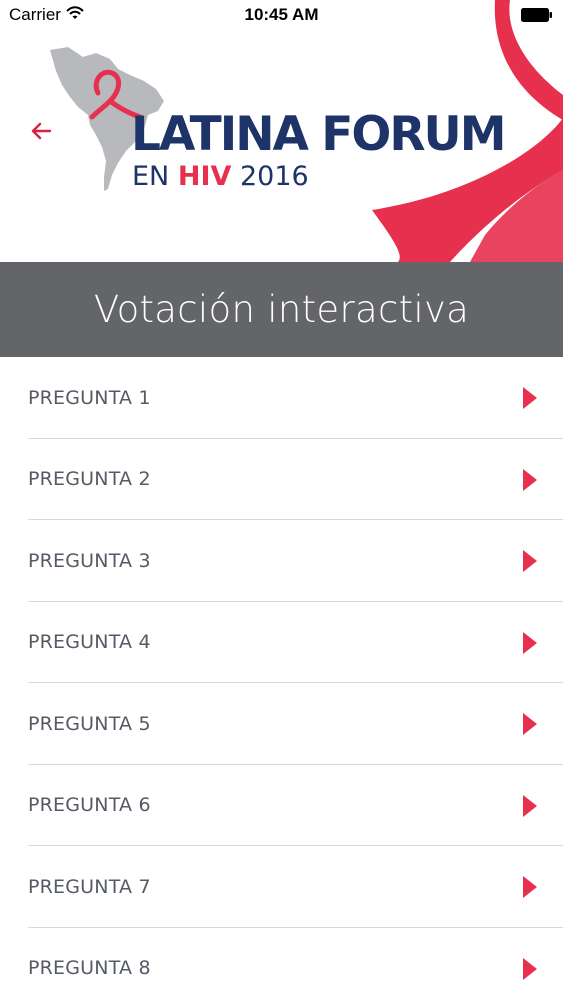 This screenshot has width=563, height=1000. What do you see at coordinates (89, 968) in the screenshot?
I see `question-label: PREGUNTA 8` at bounding box center [89, 968].